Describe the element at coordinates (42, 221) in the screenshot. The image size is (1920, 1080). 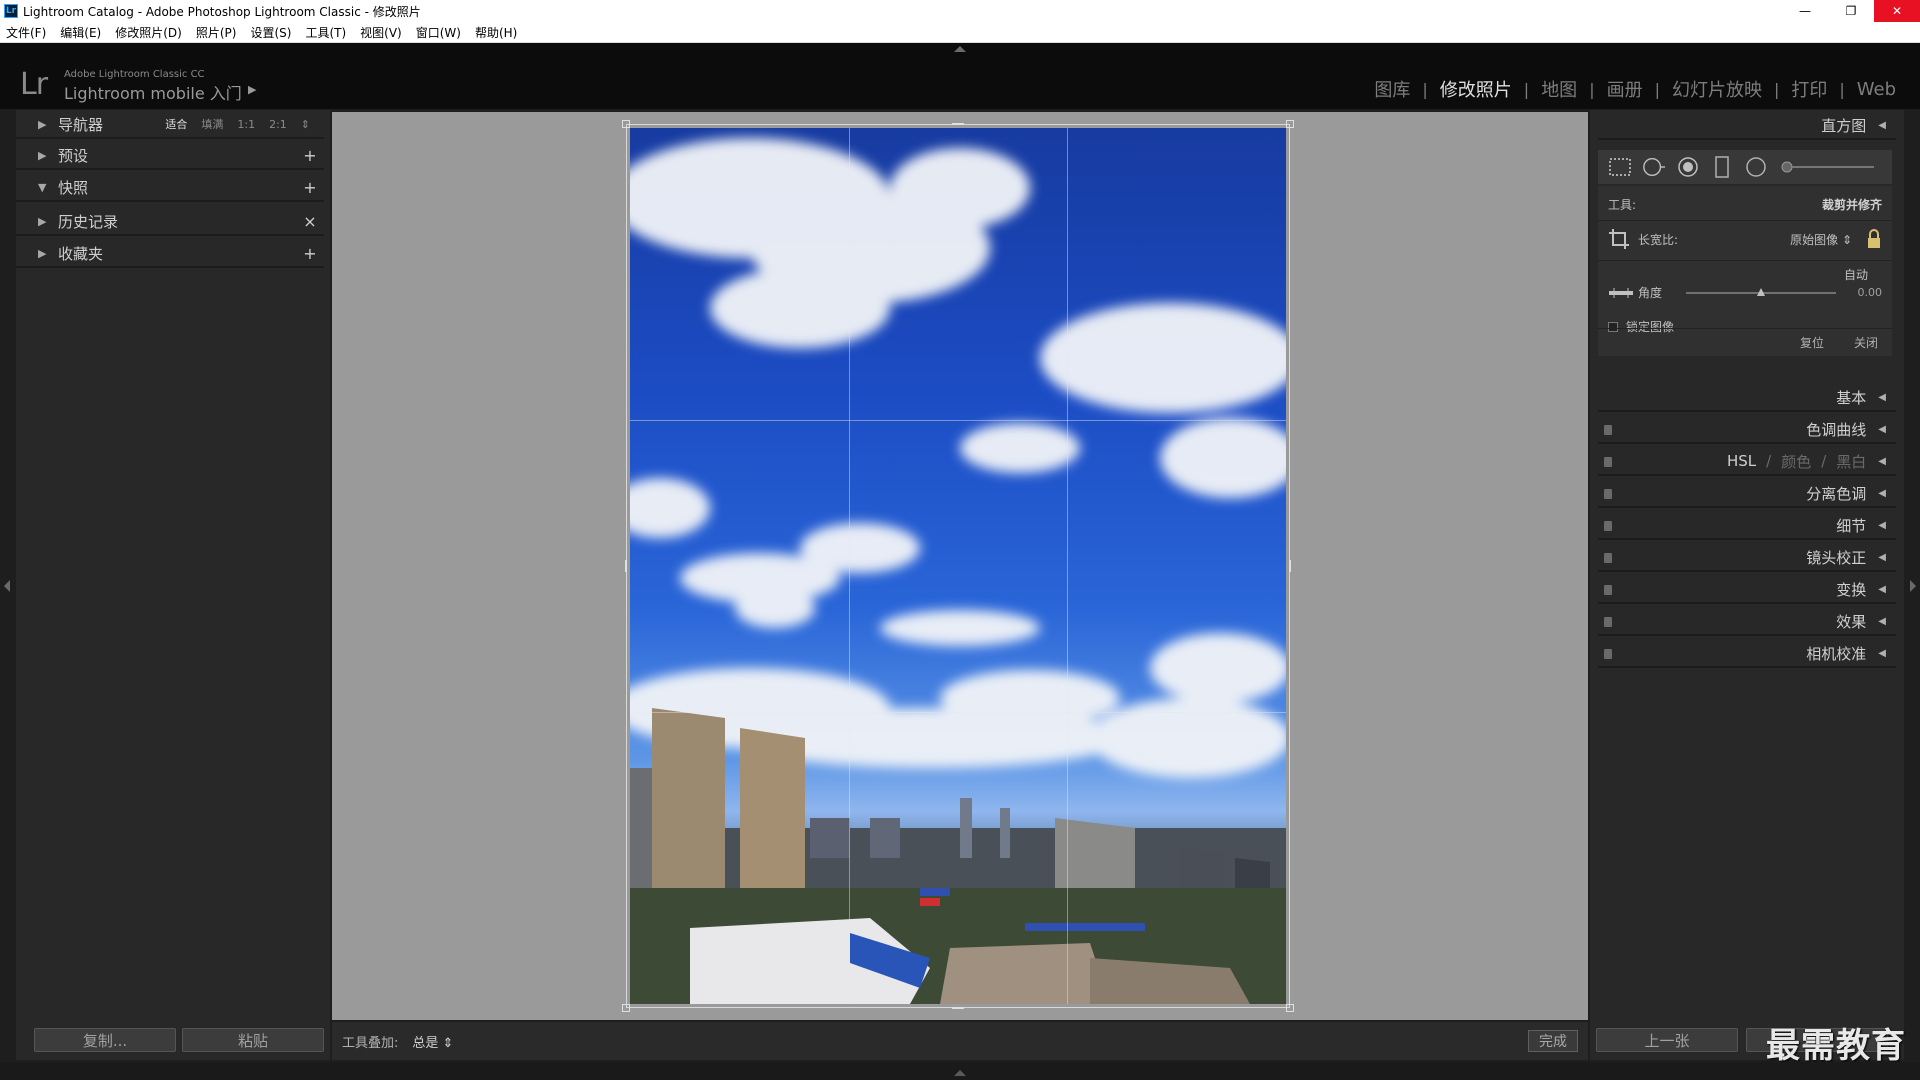
I see `expand-icon: ▶` at that location.